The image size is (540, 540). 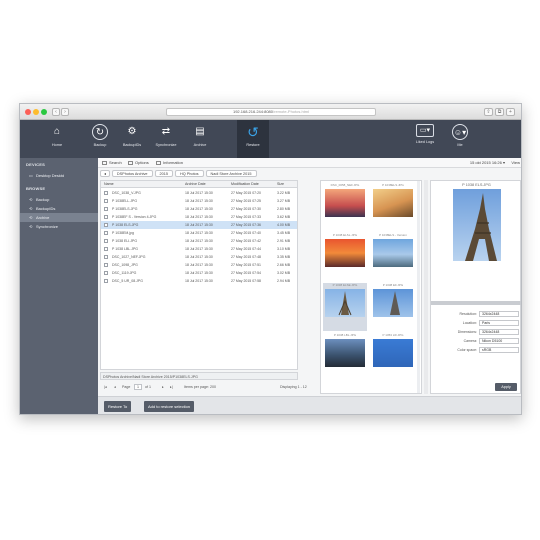 What do you see at coordinates (169, 163) in the screenshot?
I see `information-action: Information` at bounding box center [169, 163].